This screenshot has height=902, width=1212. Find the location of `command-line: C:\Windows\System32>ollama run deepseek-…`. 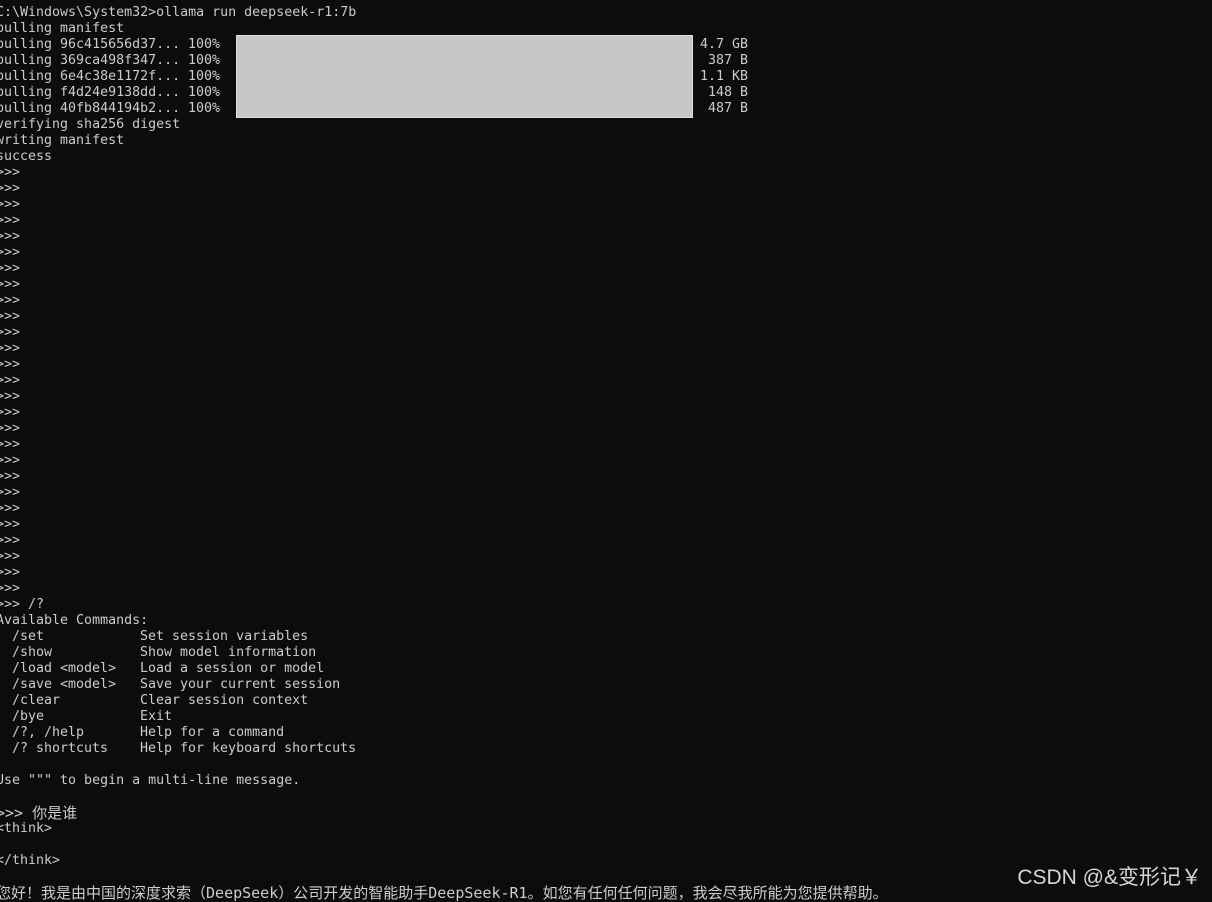

command-line: C:\Windows\System32>ollama run deepseek-… is located at coordinates (178, 12).